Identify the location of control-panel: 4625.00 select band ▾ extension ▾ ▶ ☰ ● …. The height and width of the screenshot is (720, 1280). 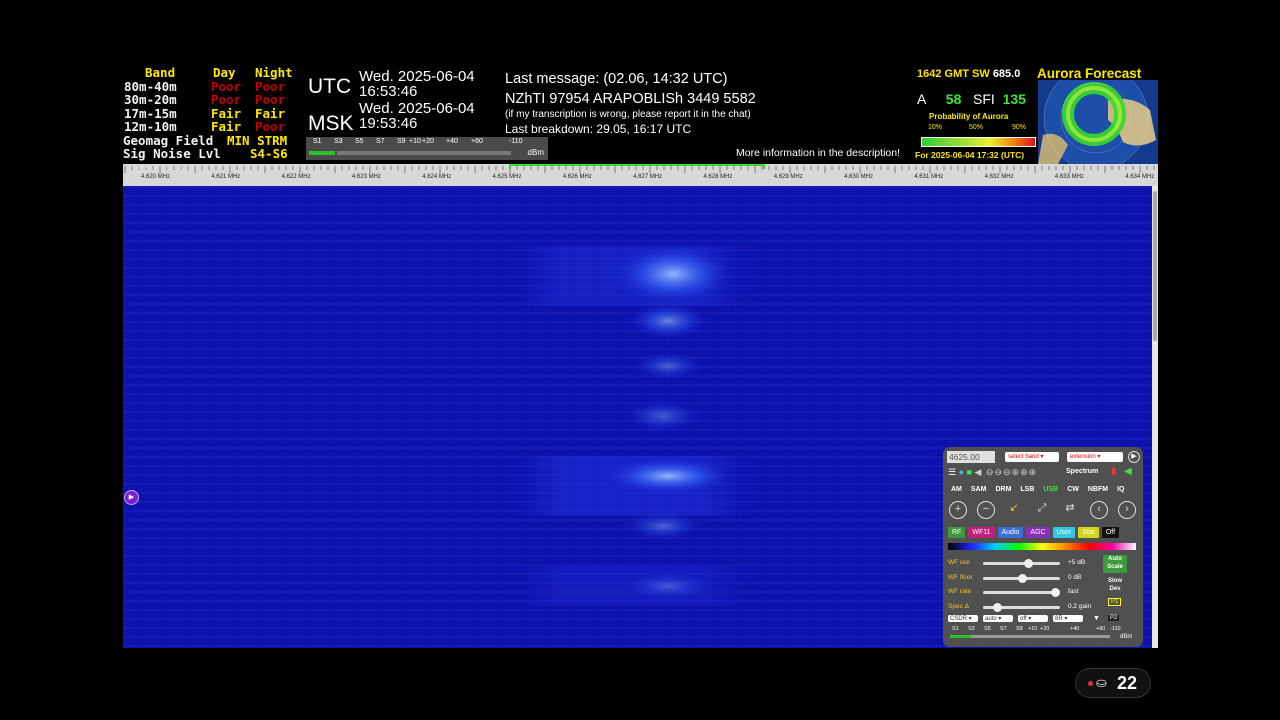
(1043, 547).